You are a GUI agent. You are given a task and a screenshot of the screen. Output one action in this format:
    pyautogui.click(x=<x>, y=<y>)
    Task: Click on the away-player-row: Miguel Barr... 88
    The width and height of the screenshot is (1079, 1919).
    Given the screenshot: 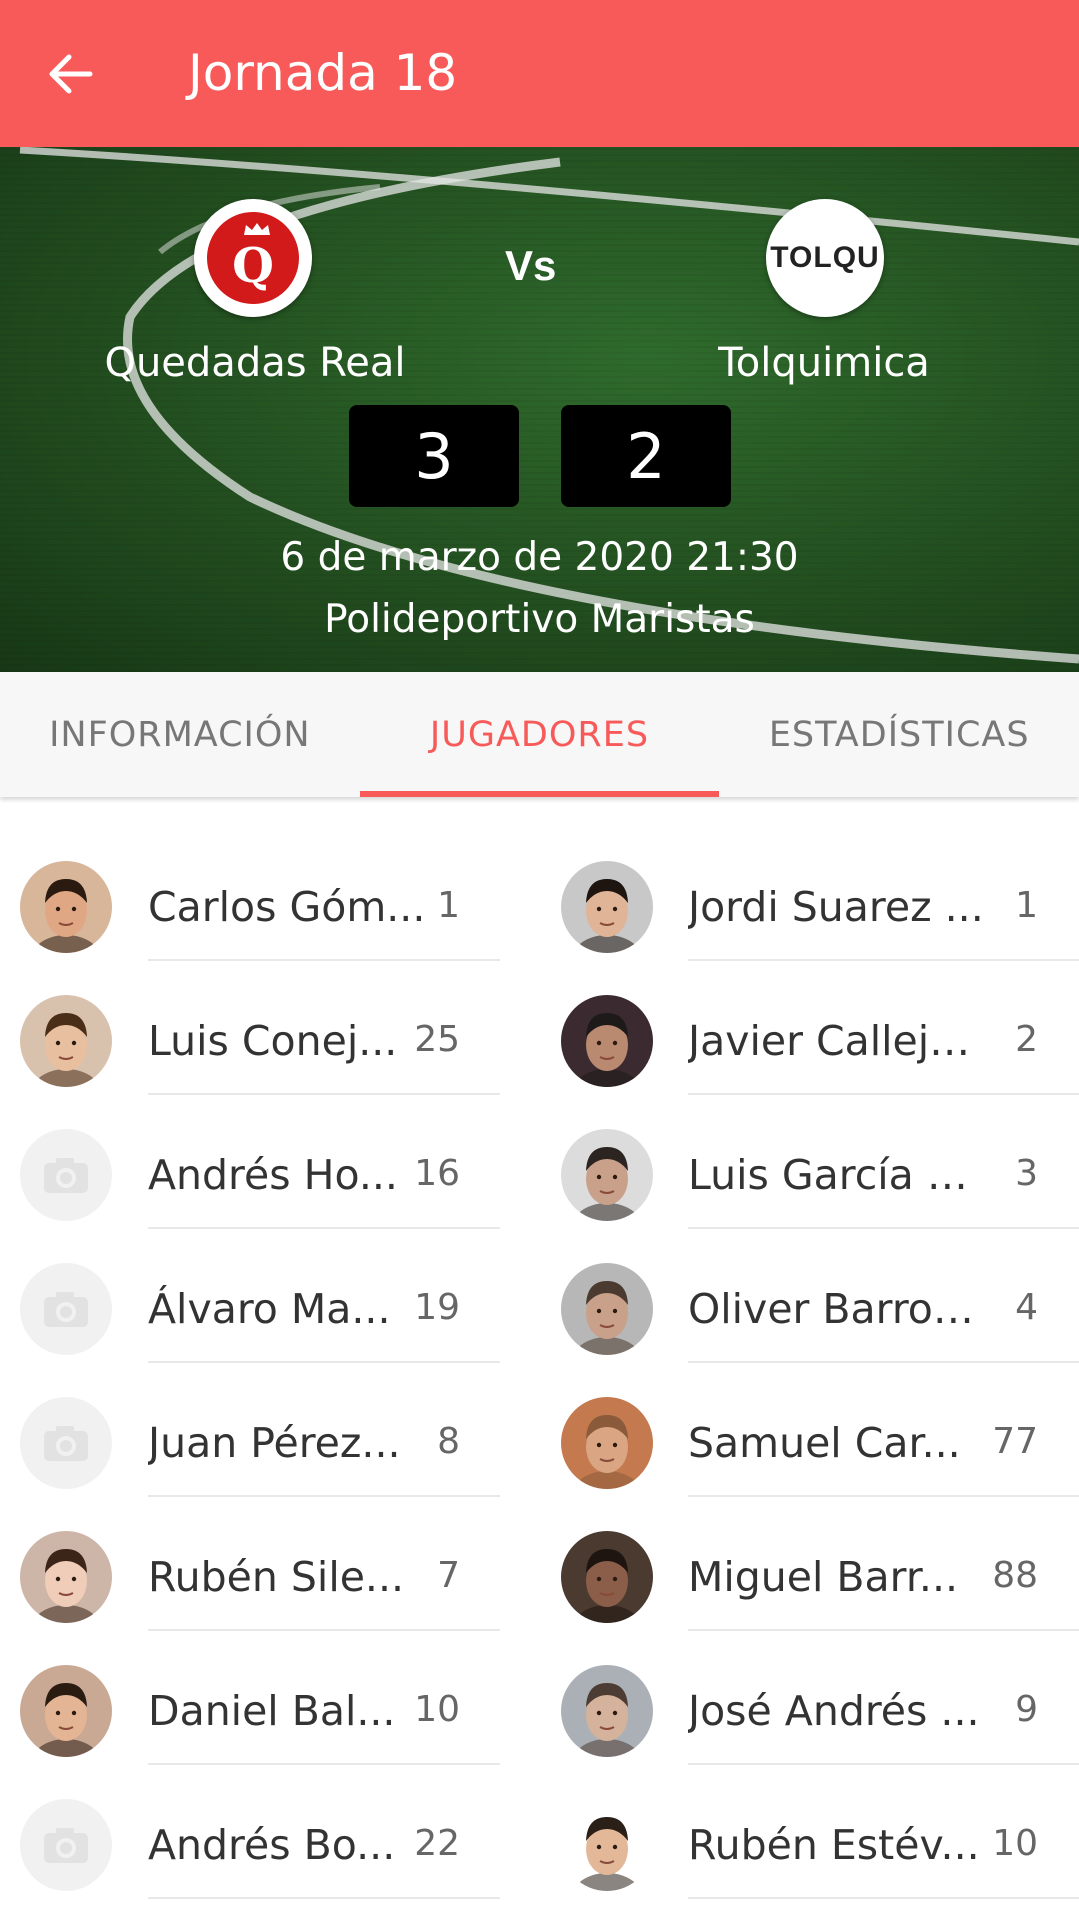 What is the action you would take?
    pyautogui.click(x=809, y=1564)
    